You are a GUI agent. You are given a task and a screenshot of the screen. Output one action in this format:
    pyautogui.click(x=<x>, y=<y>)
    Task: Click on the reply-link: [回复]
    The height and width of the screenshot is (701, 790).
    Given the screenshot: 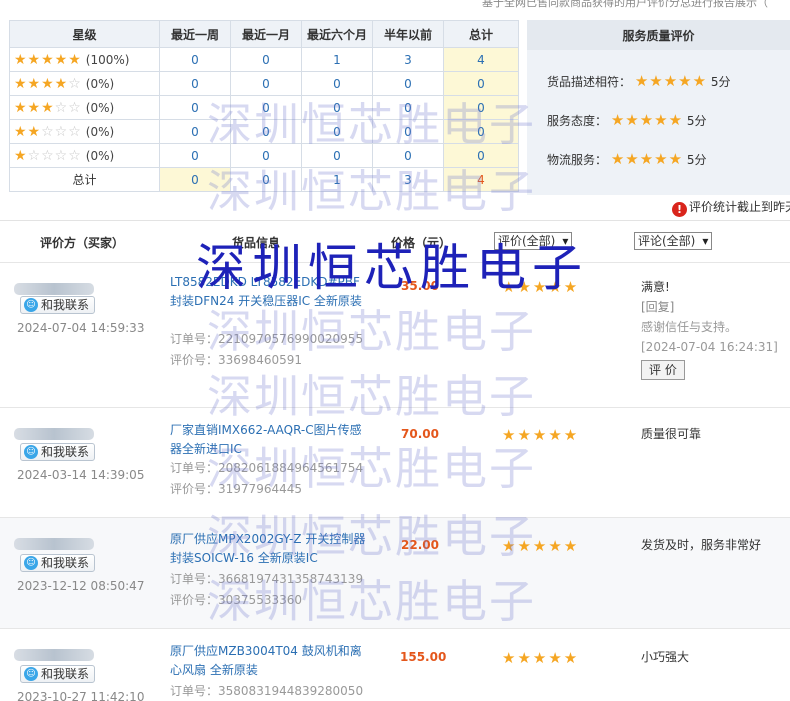 What is the action you would take?
    pyautogui.click(x=709, y=307)
    